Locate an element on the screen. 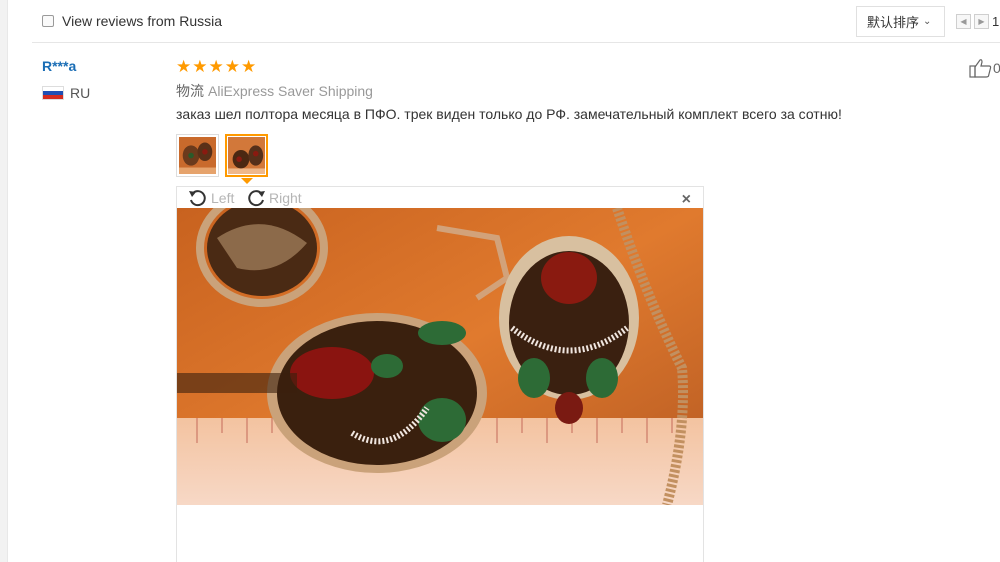  rotate-right-icon is located at coordinates (256, 198).